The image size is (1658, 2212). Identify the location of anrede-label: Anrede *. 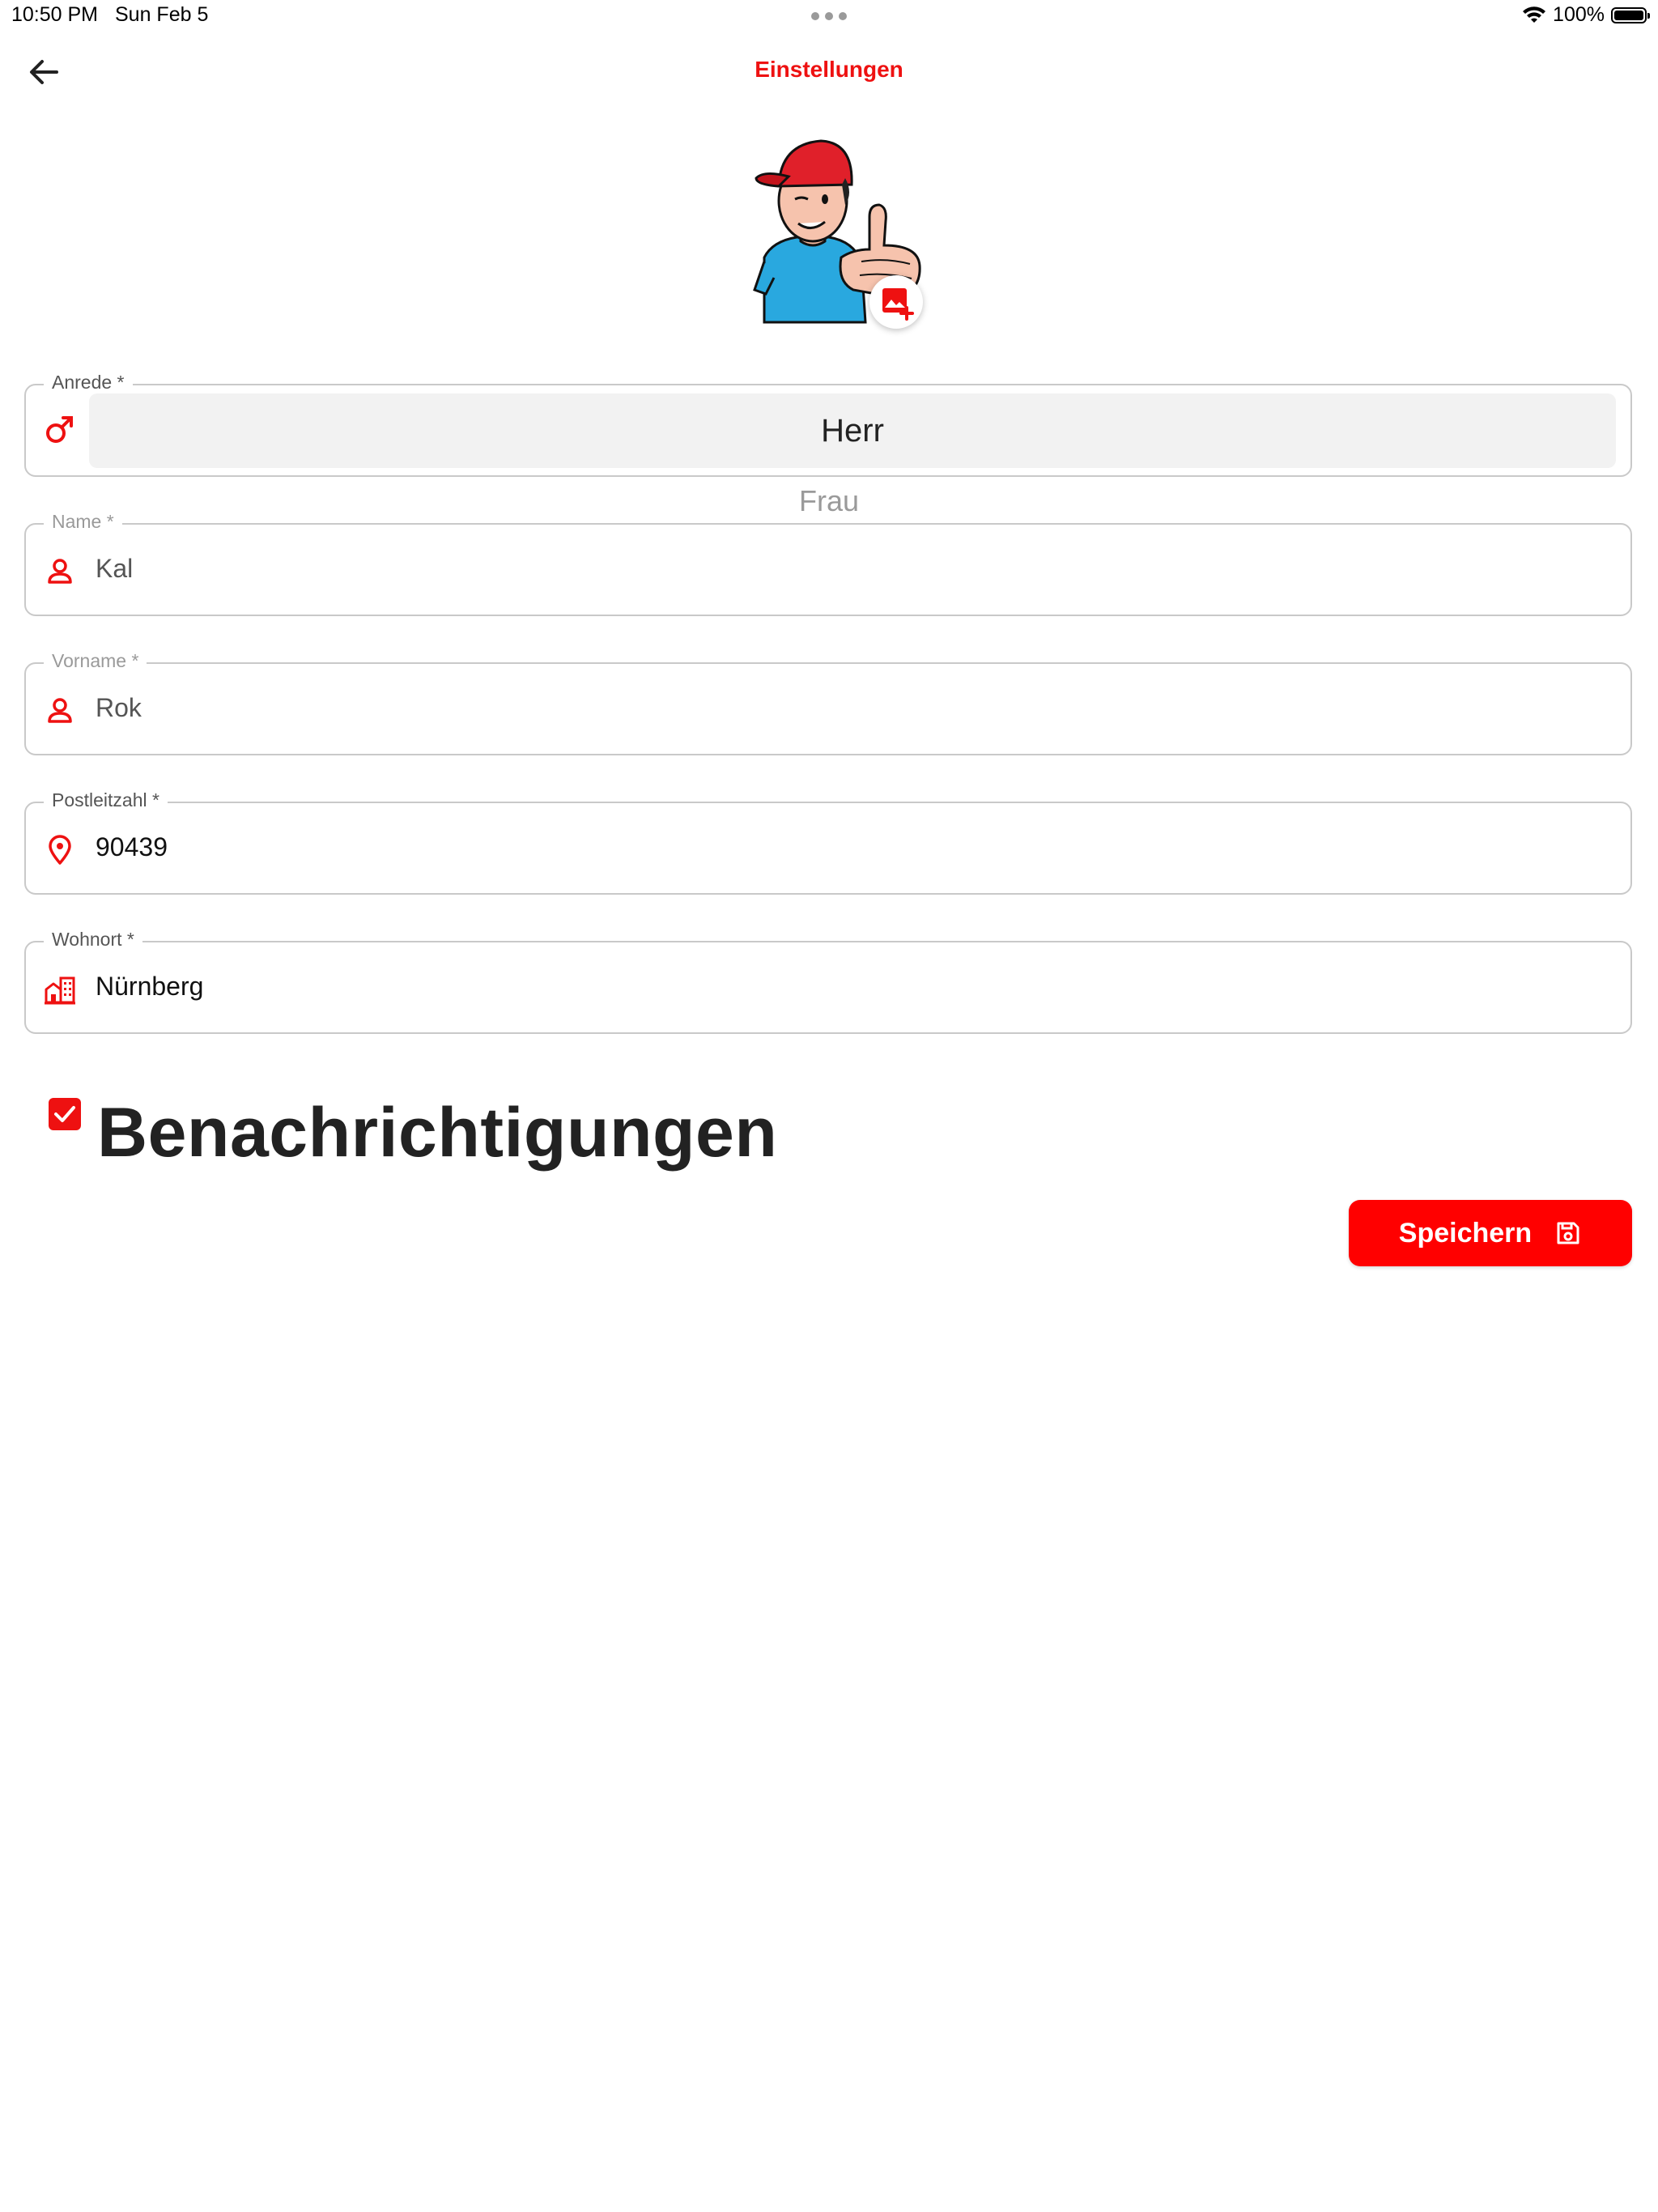
(88, 383).